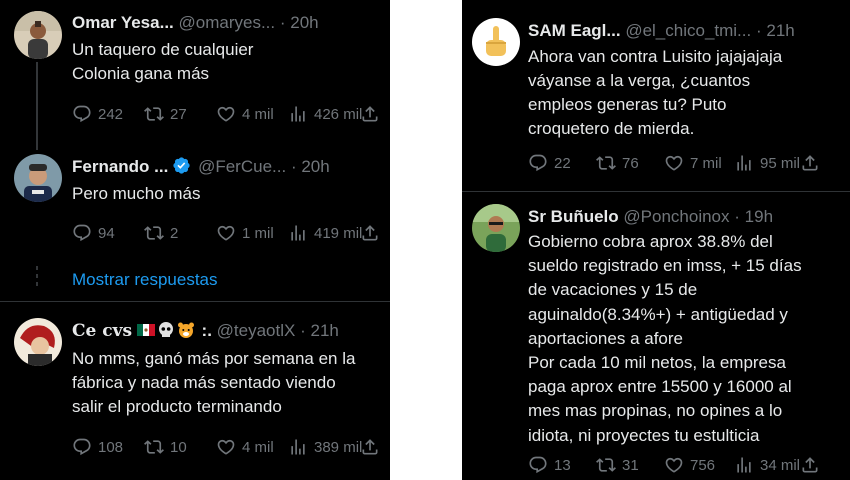 This screenshot has height=480, width=850. Describe the element at coordinates (644, 435) in the screenshot. I see `text-line: idiota, ni proyectes tu estulticia` at that location.